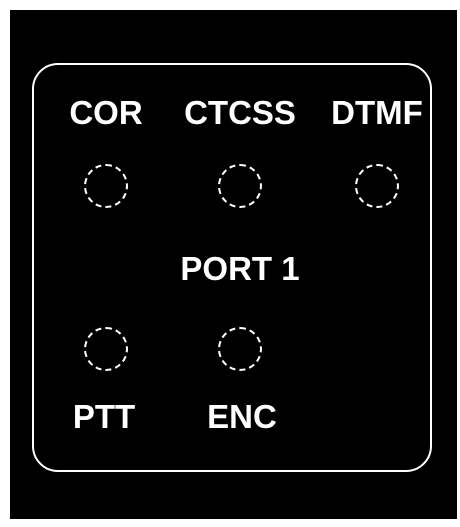  What do you see at coordinates (377, 112) in the screenshot?
I see `dtmf-label: DTMF` at bounding box center [377, 112].